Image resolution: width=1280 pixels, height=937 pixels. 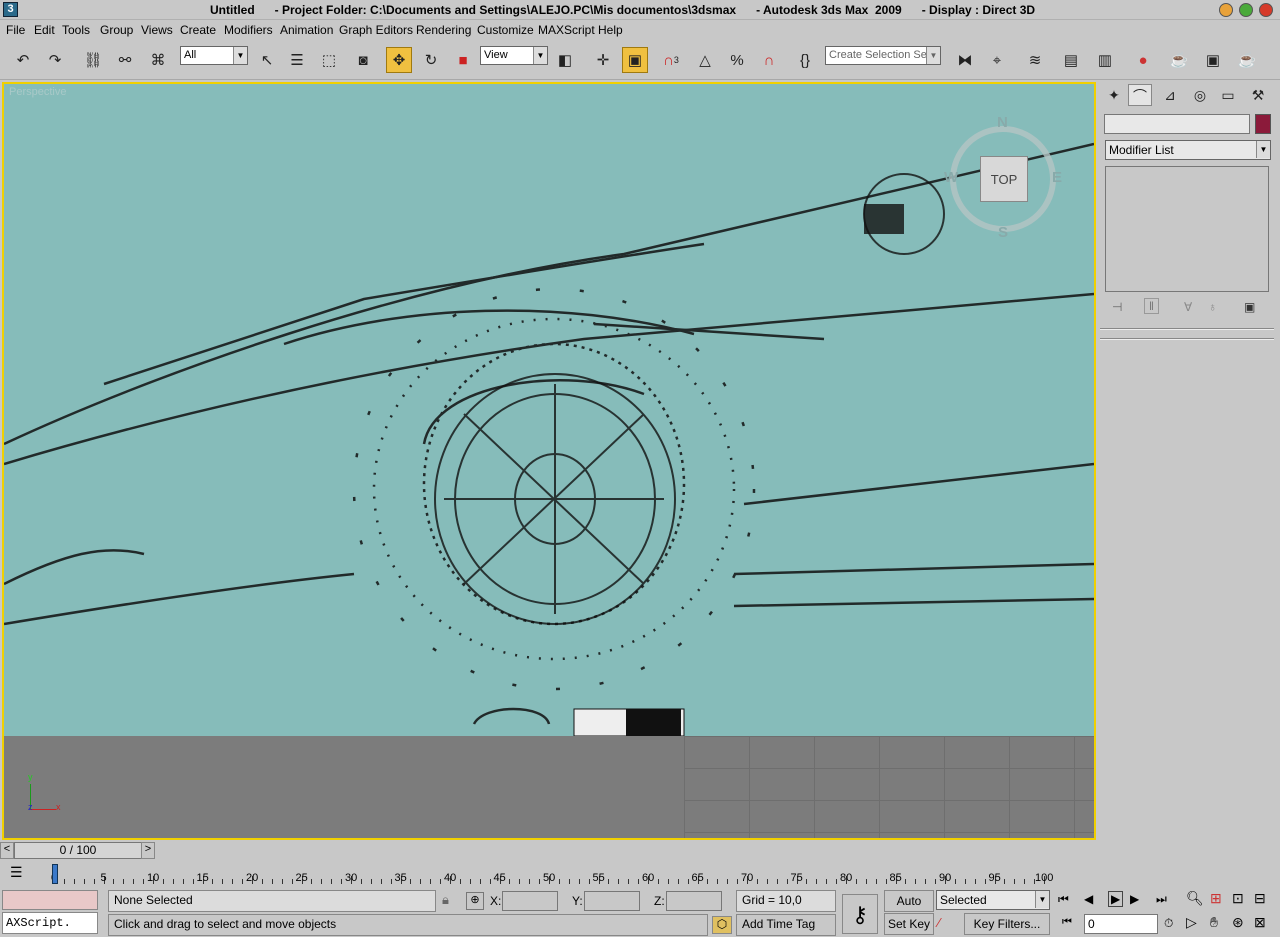 I want to click on modify-tab-icon: ⌒, so click(x=1140, y=95).